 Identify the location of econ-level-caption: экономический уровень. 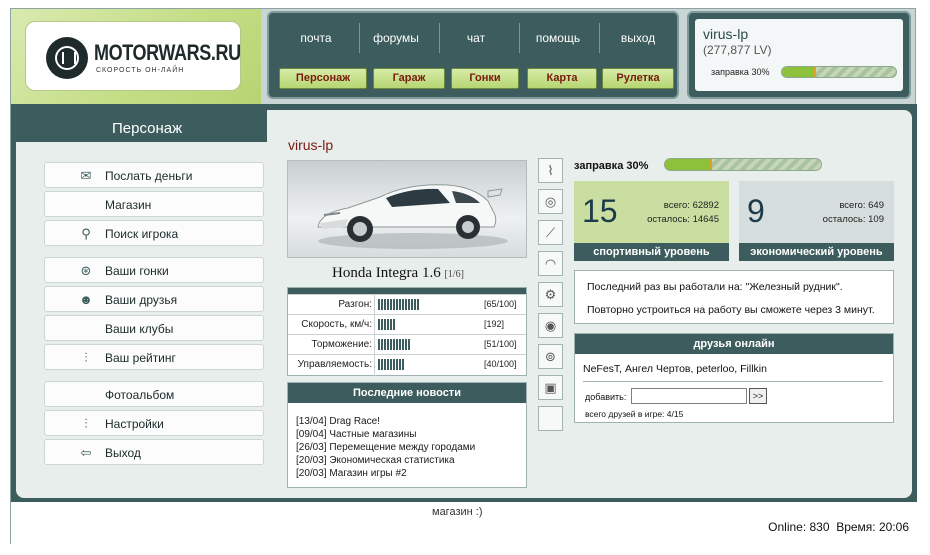
(816, 252).